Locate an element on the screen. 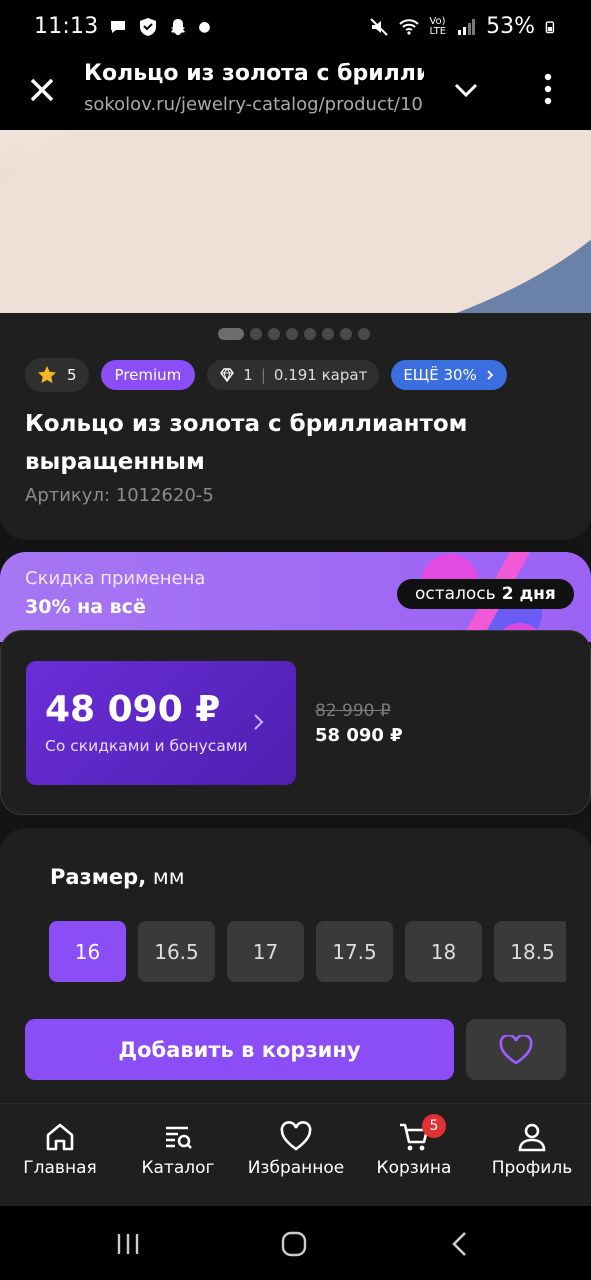  more-vert-icon is located at coordinates (548, 89).